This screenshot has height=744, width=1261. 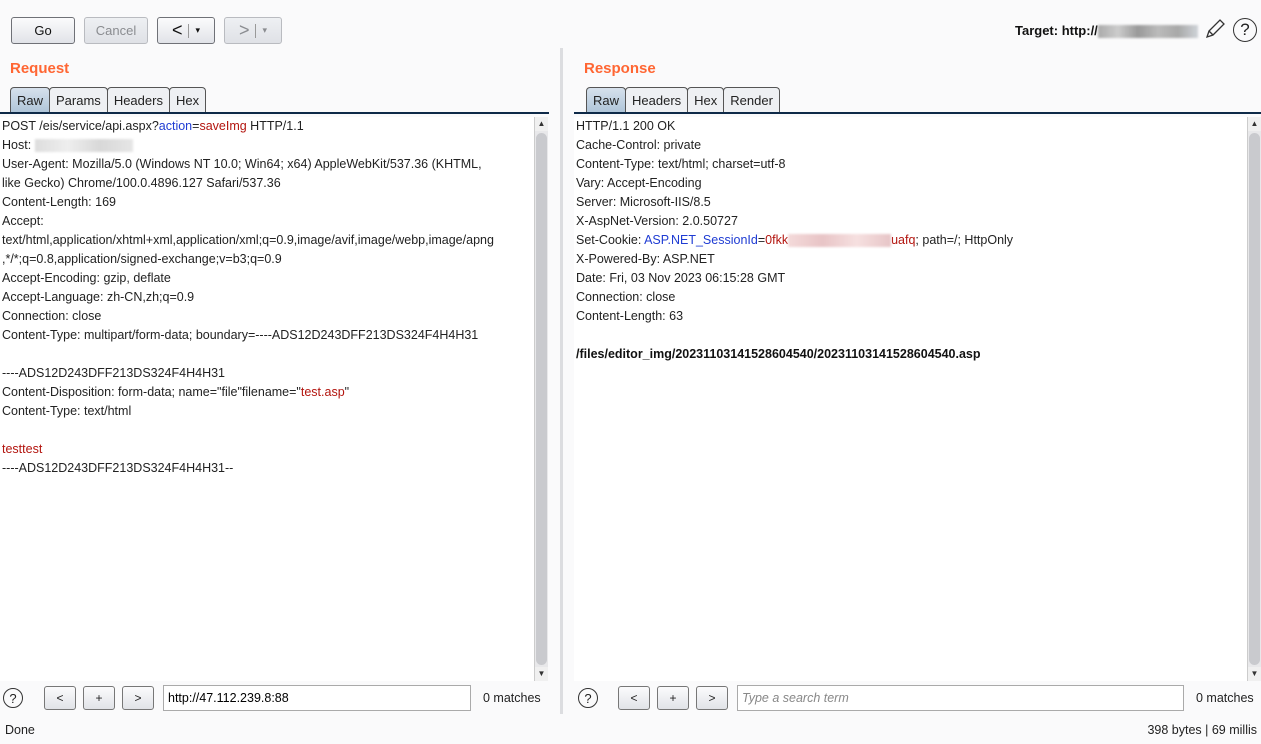 What do you see at coordinates (114, 373) in the screenshot?
I see `text-segment: ----ADS12D243DFF213DS324F4H4H31` at bounding box center [114, 373].